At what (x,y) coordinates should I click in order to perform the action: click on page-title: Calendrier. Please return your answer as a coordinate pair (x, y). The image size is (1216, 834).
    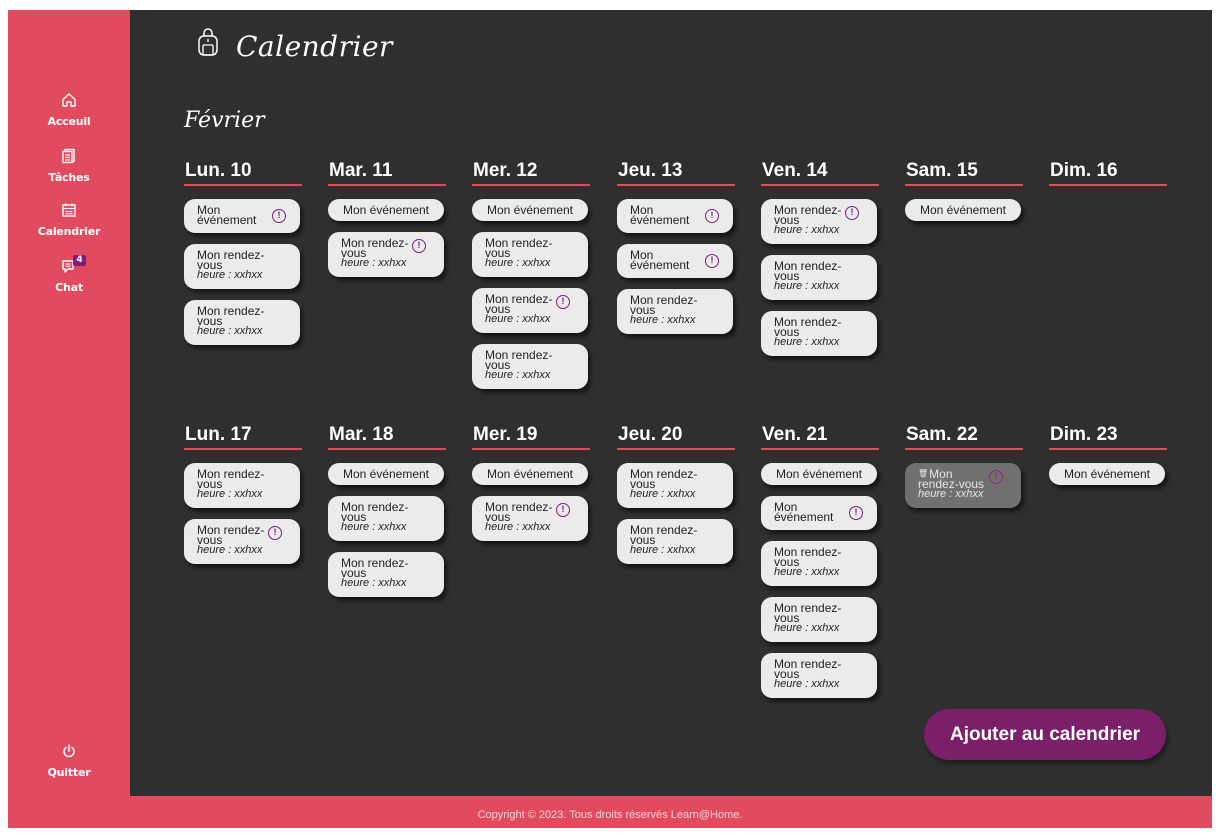
    Looking at the image, I should click on (314, 46).